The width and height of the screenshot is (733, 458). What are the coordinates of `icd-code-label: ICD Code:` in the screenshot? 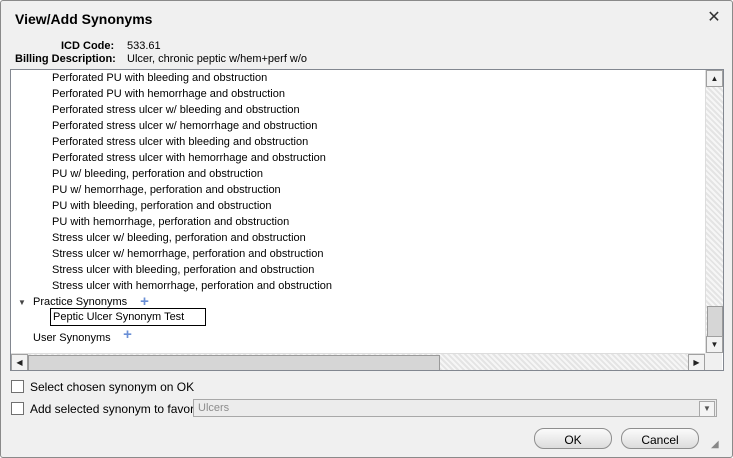 It's located at (88, 46).